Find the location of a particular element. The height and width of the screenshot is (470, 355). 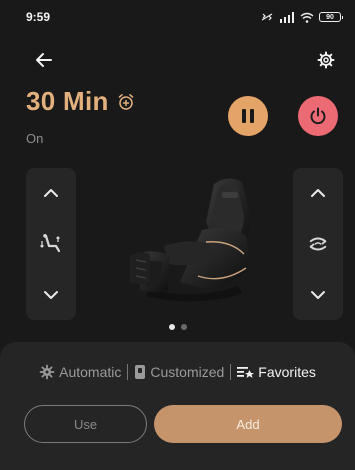

backrest-down-button is located at coordinates (51, 295).